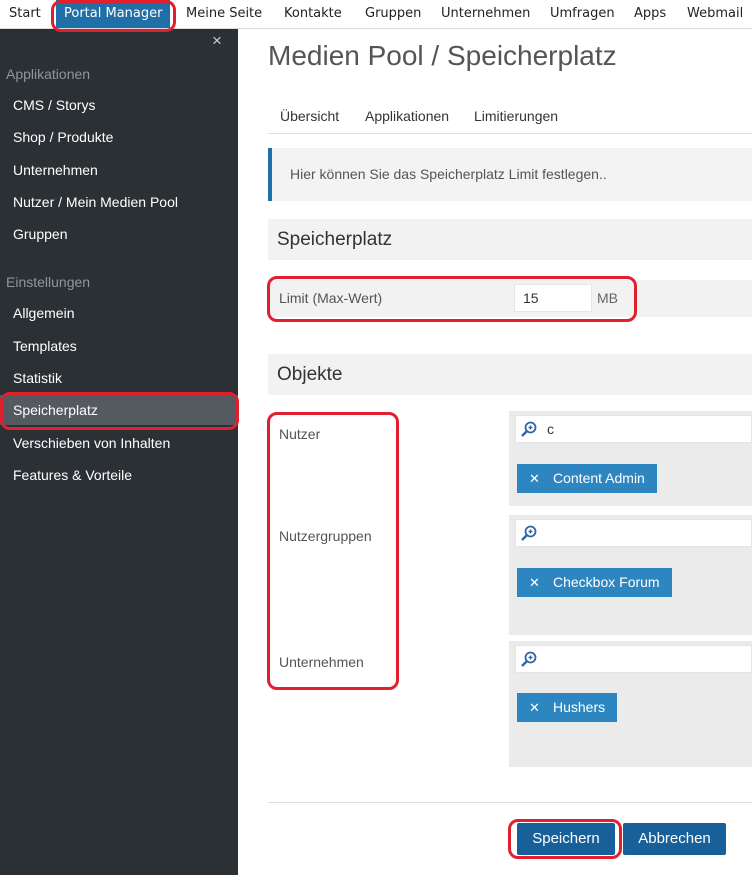 This screenshot has height=875, width=752. I want to click on tab-bar: Übersicht Applikationen Limitierungen, so click(510, 121).